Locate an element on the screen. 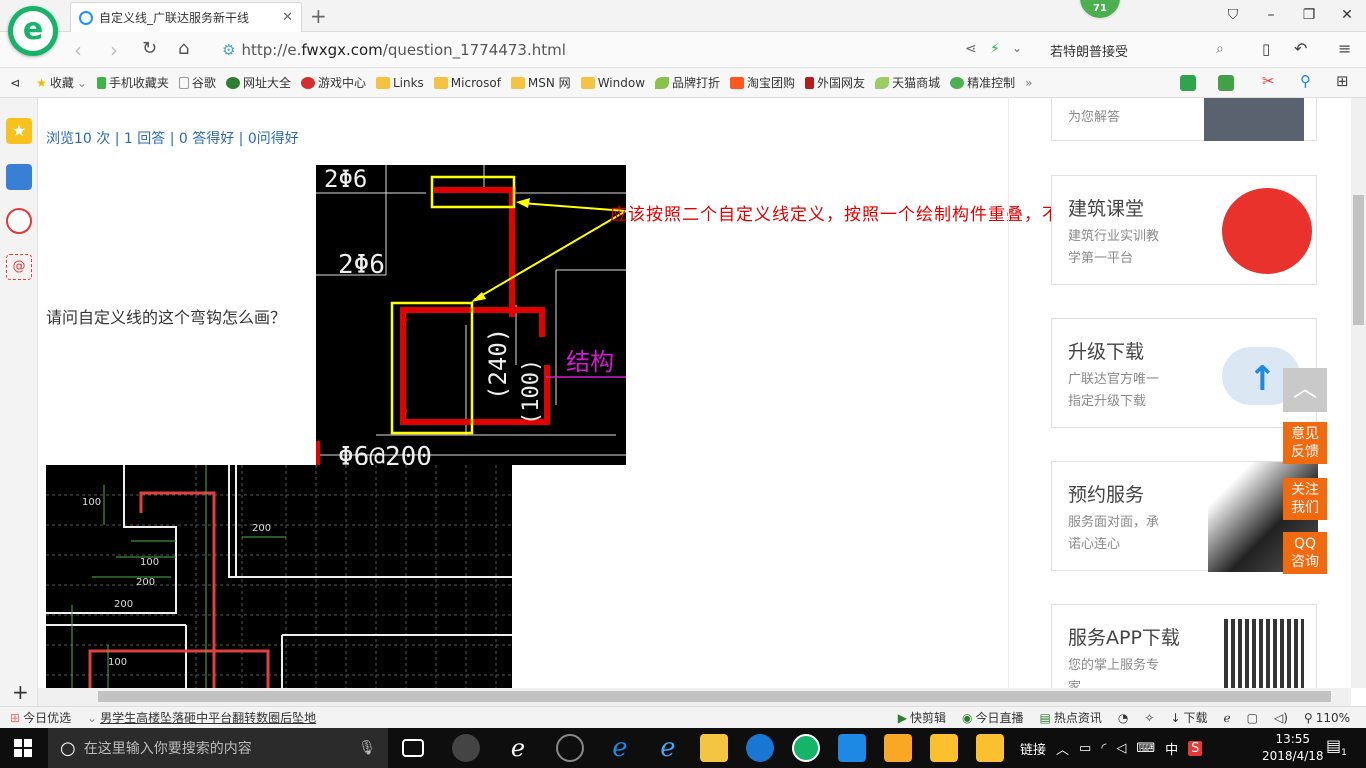 The height and width of the screenshot is (768, 1366). swirl-app-icon is located at coordinates (570, 748).